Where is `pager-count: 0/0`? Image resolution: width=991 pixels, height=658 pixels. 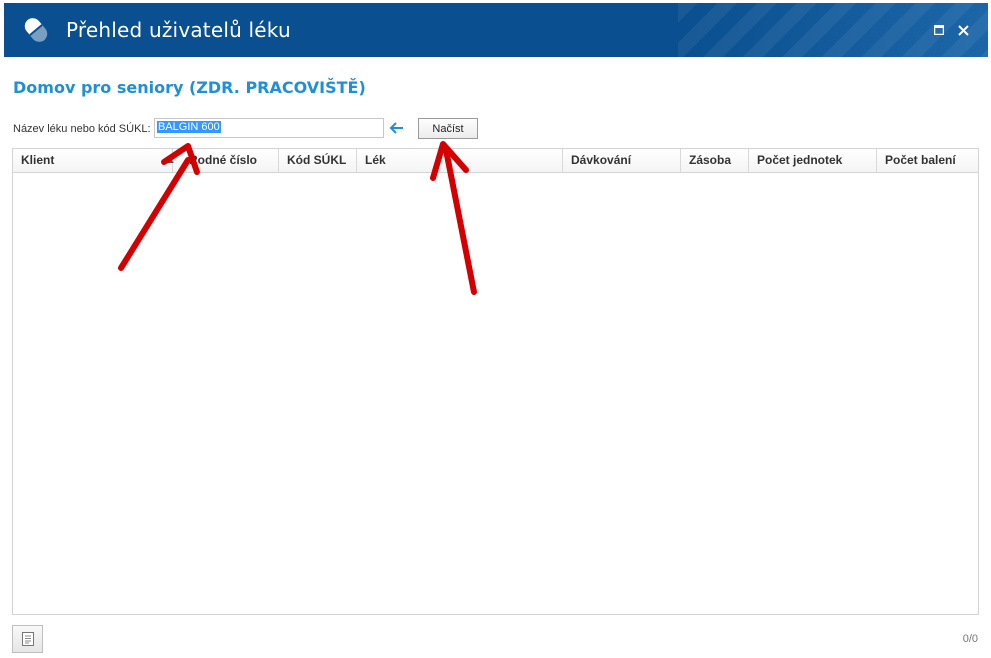
pager-count: 0/0 is located at coordinates (970, 639).